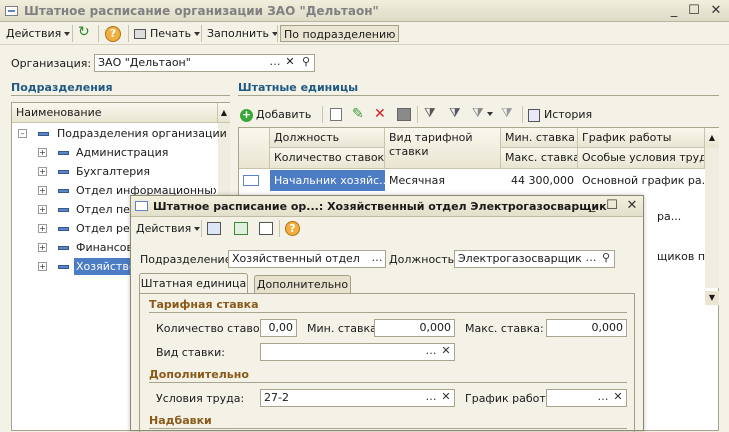 The width and height of the screenshot is (729, 432). I want to click on edit-icon: ✎, so click(358, 114).